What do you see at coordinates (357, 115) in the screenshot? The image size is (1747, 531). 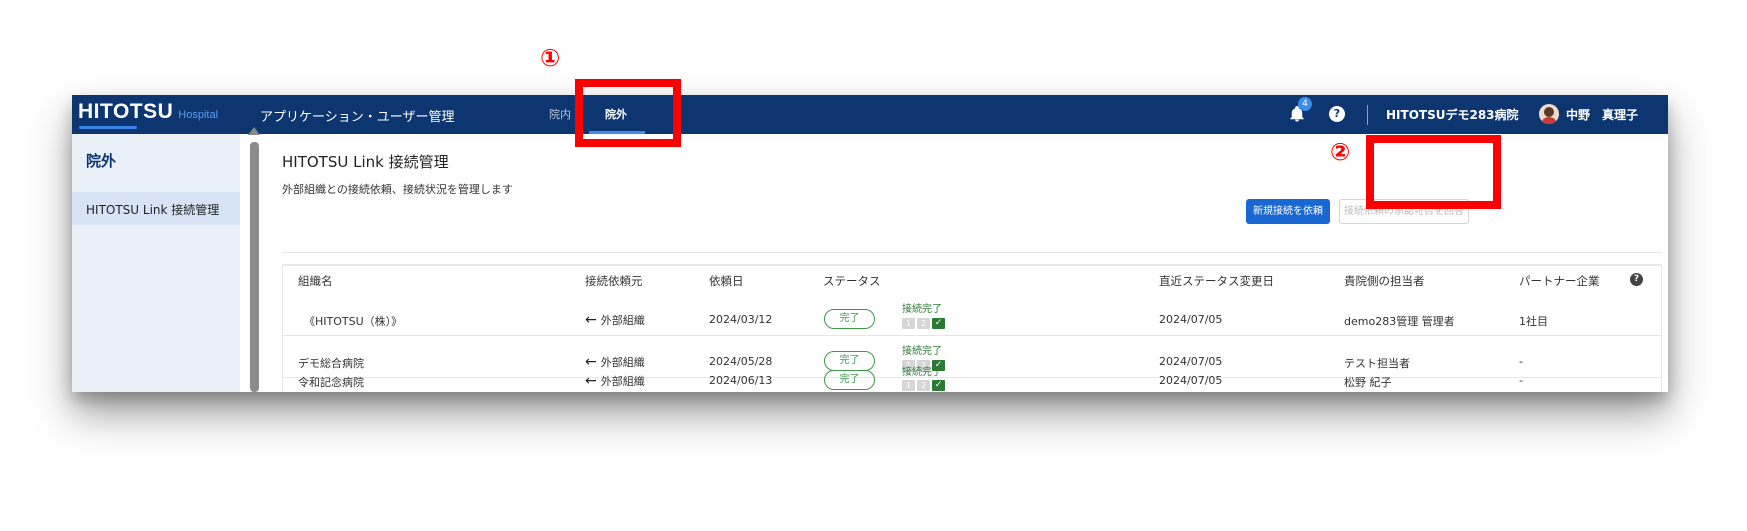 I see `nav-app-user-management: アプリケーション・ユーザー管理` at bounding box center [357, 115].